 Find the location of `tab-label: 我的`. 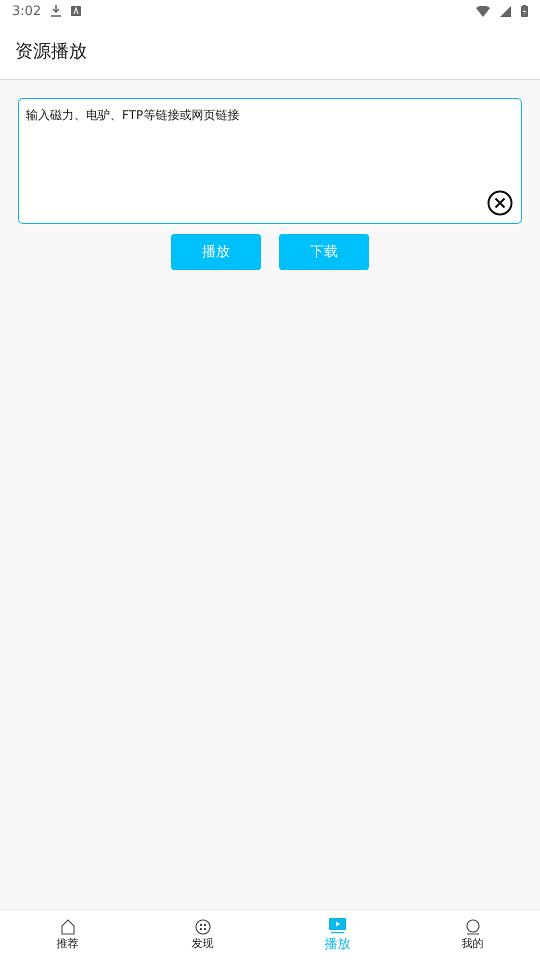

tab-label: 我的 is located at coordinates (473, 943).